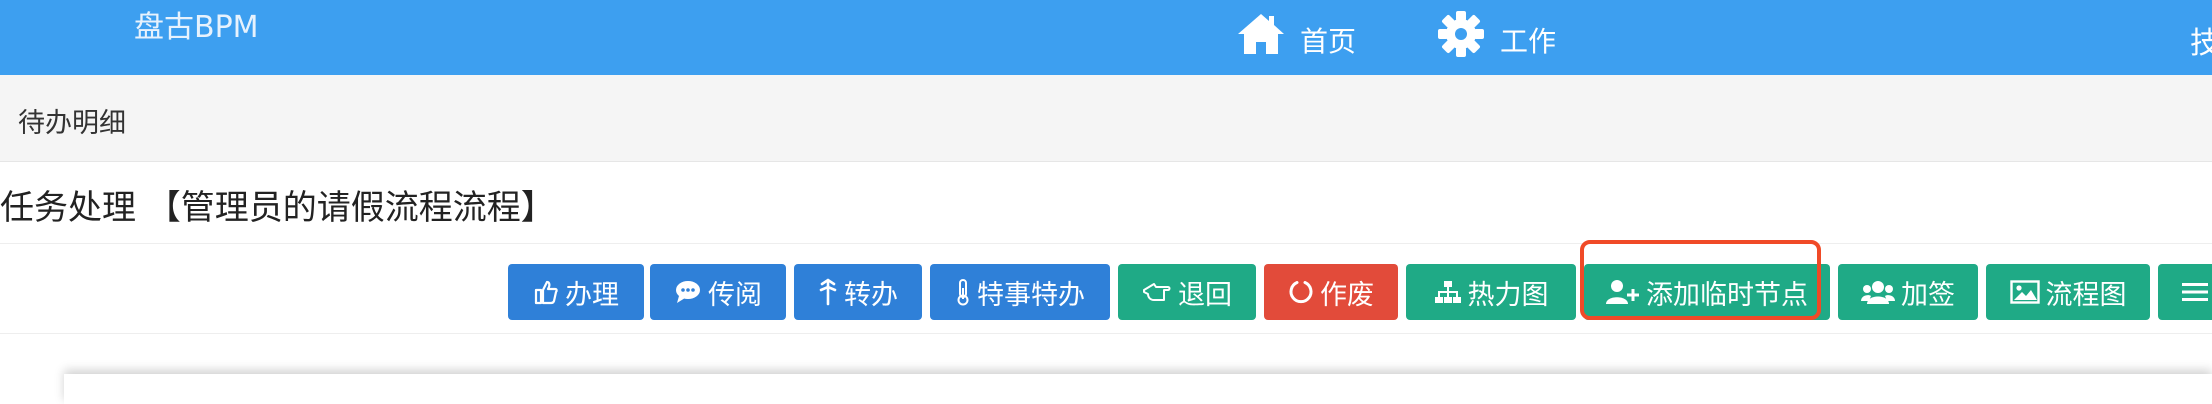  I want to click on circle-notch-icon, so click(1301, 292).